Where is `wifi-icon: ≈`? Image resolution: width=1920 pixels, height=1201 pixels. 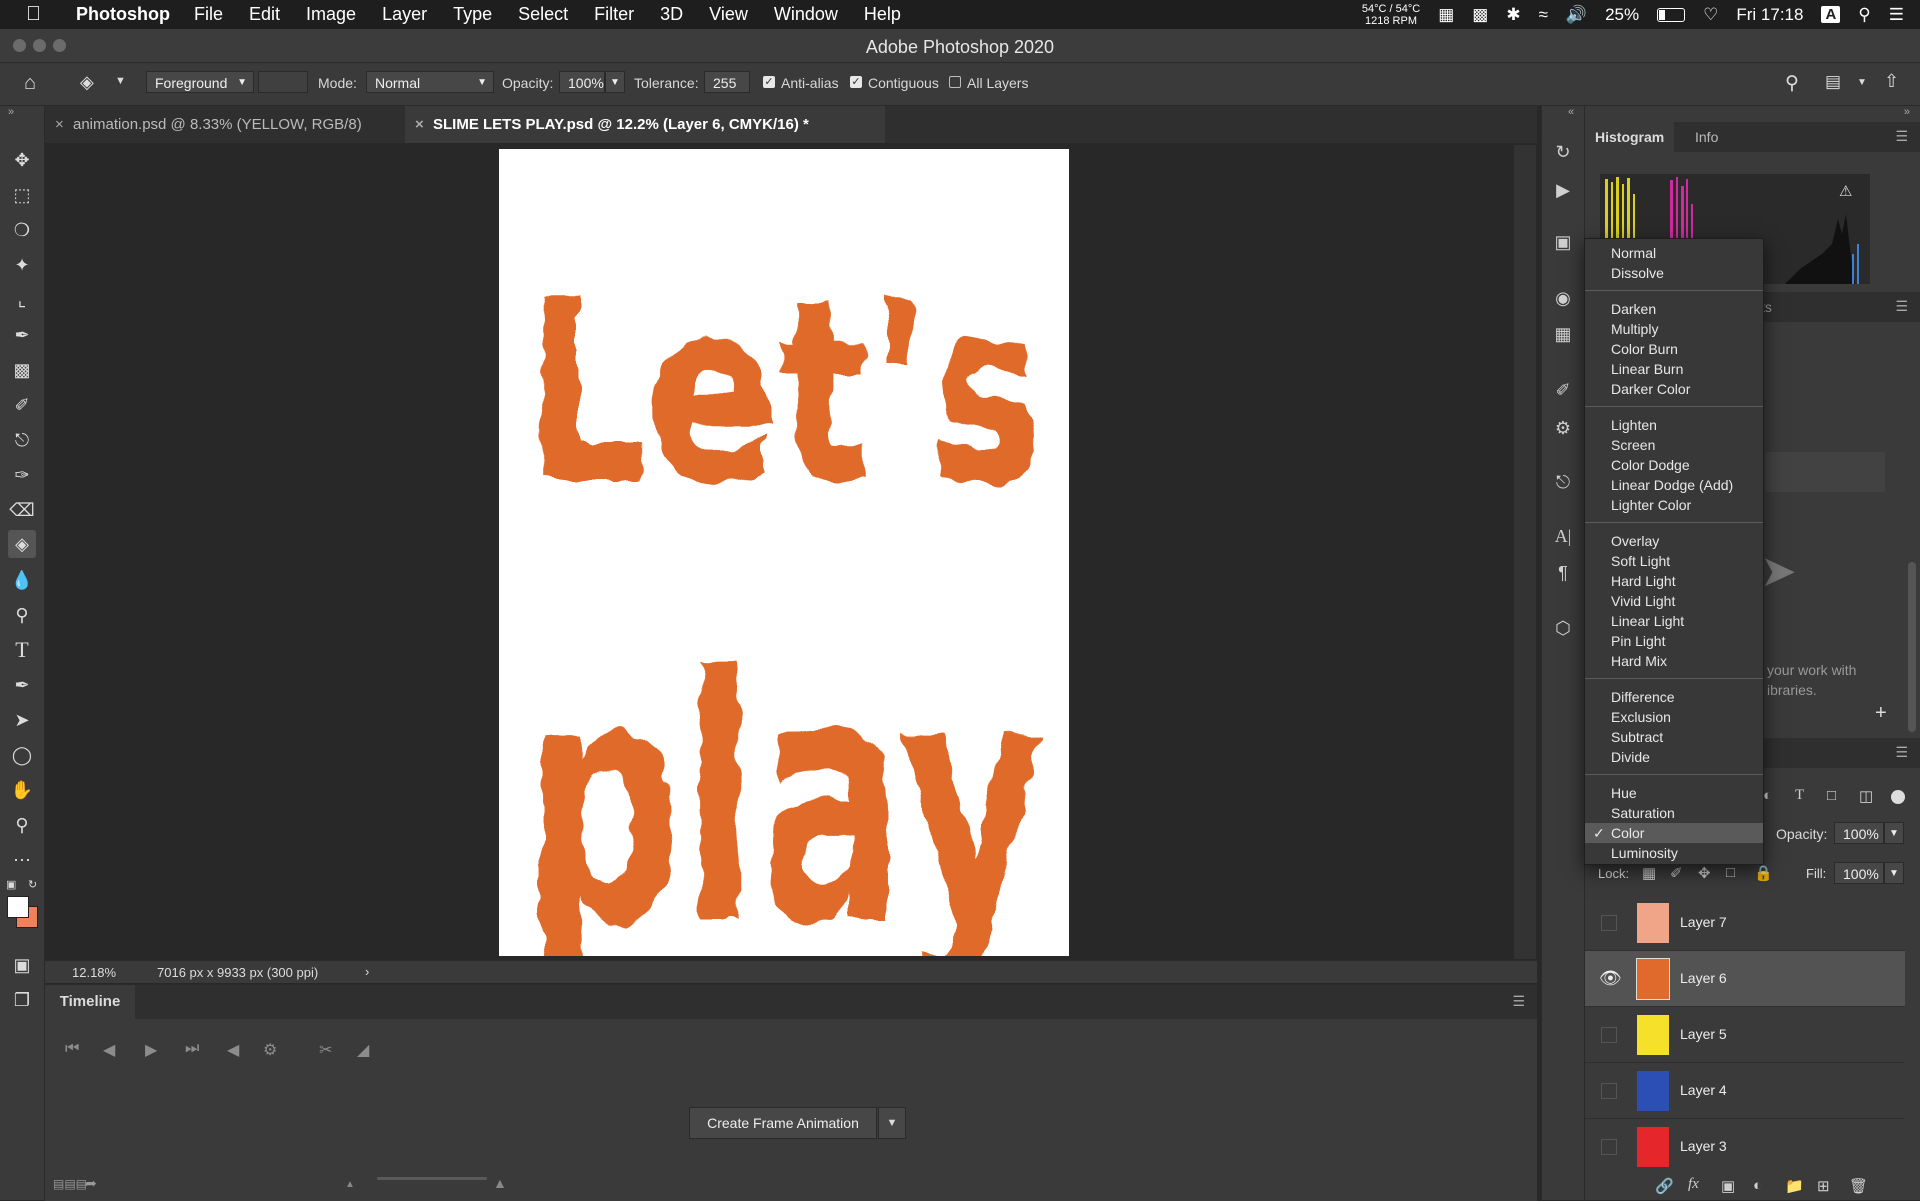 wifi-icon: ≈ is located at coordinates (1543, 15).